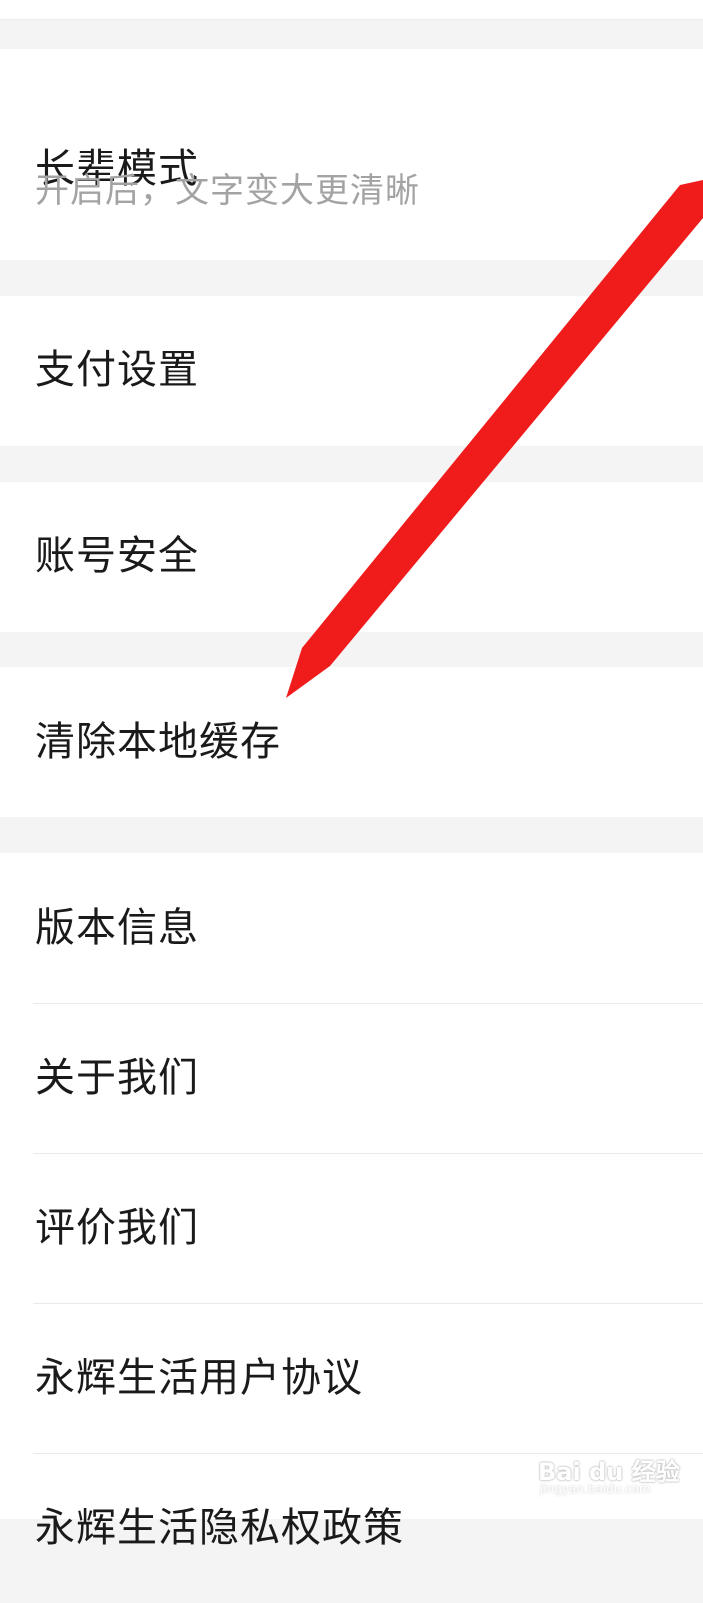  I want to click on clear-cache-label: 清除本地缓存, so click(158, 742).